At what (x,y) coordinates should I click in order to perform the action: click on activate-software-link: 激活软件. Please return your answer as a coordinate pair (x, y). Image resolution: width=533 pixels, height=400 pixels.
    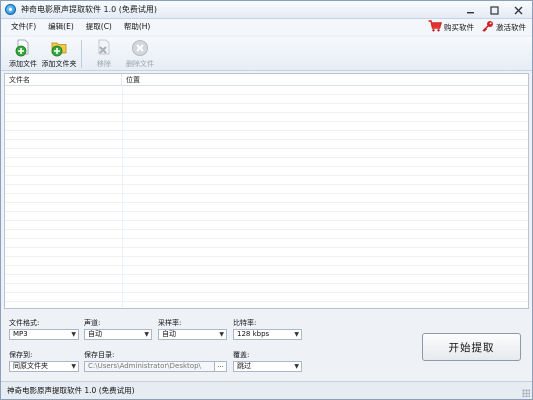
    Looking at the image, I should click on (504, 27).